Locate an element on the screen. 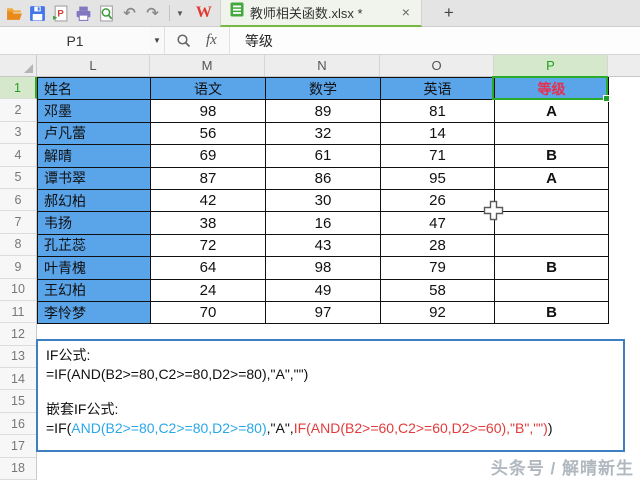  cell-english: 92 is located at coordinates (438, 313).